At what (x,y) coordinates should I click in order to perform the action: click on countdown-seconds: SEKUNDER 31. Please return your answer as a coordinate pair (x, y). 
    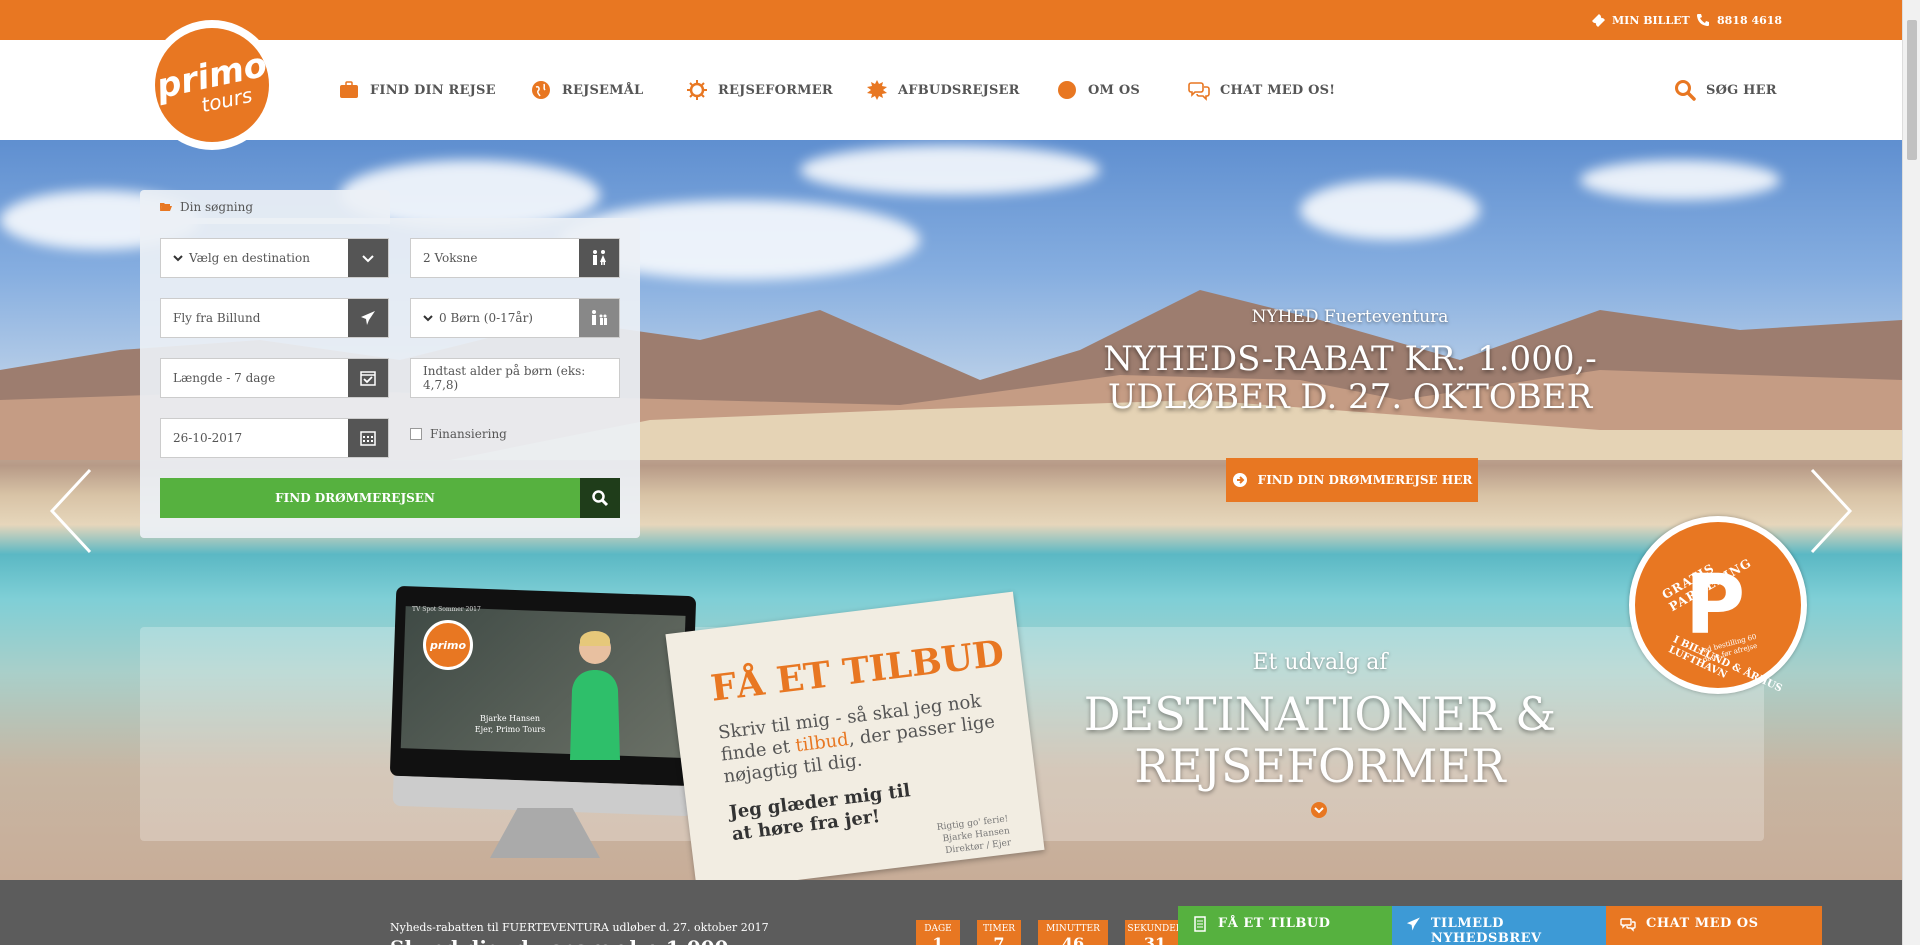
    Looking at the image, I should click on (1155, 932).